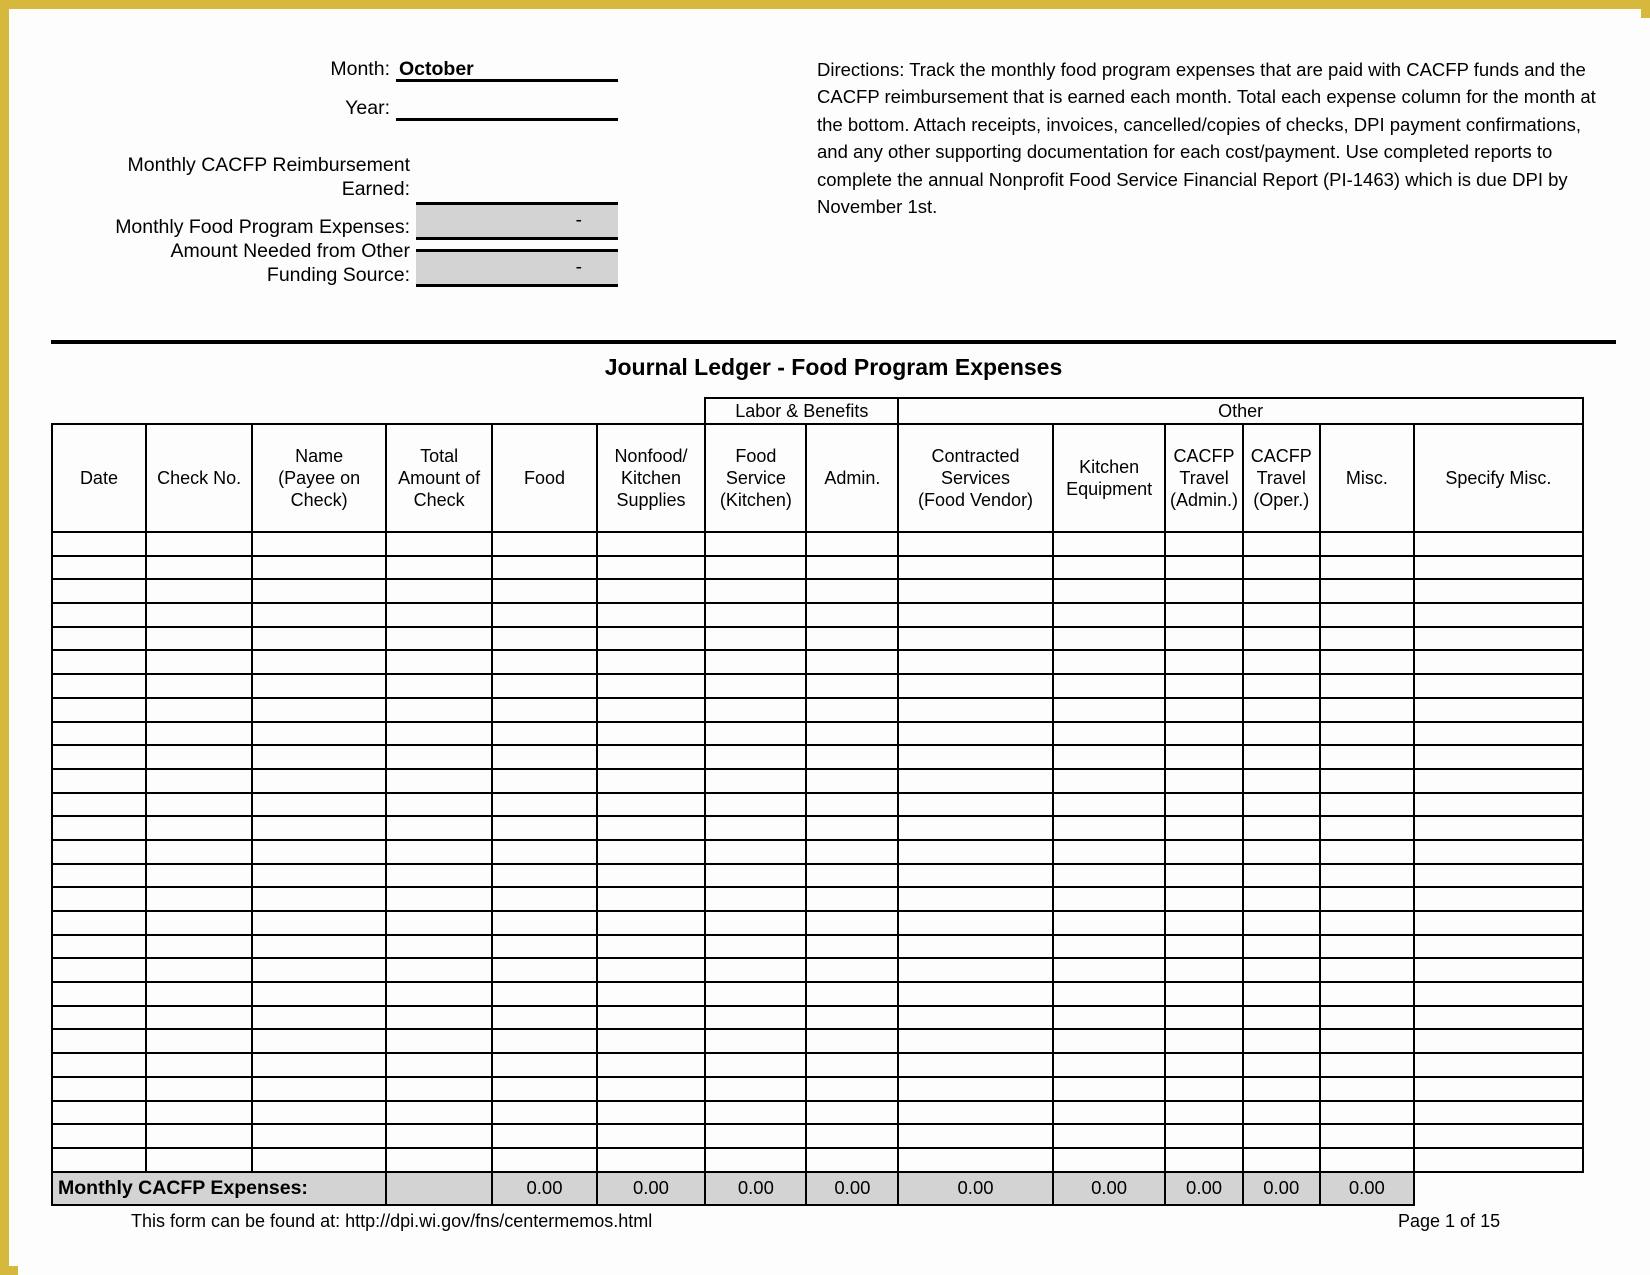 This screenshot has height=1275, width=1650. Describe the element at coordinates (507, 69) in the screenshot. I see `month-input: October` at that location.